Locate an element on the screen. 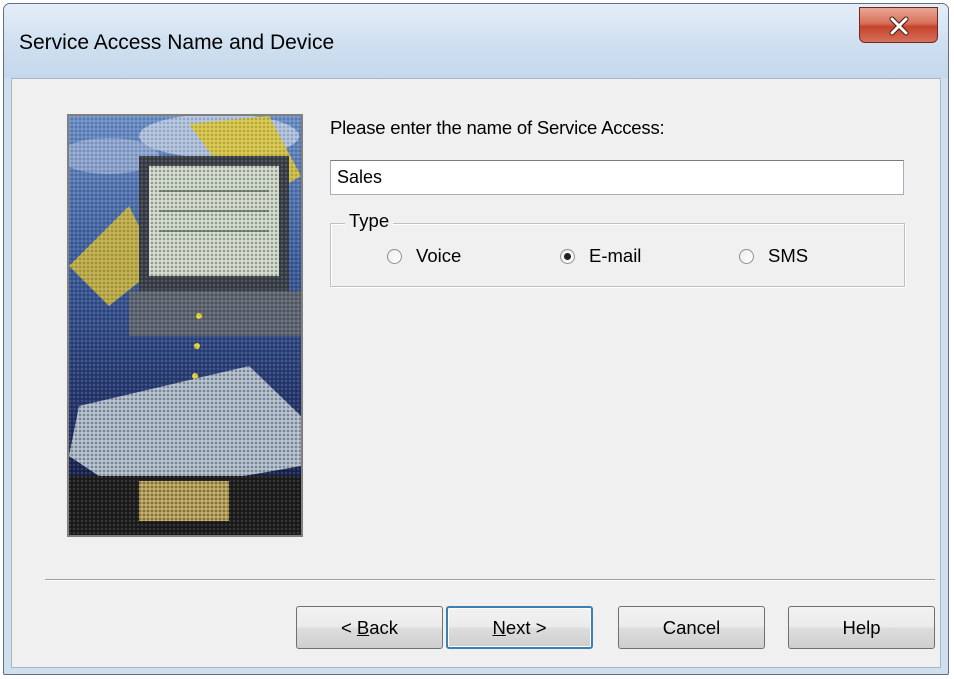 This screenshot has height=679, width=954. help-button: Help is located at coordinates (861, 627).